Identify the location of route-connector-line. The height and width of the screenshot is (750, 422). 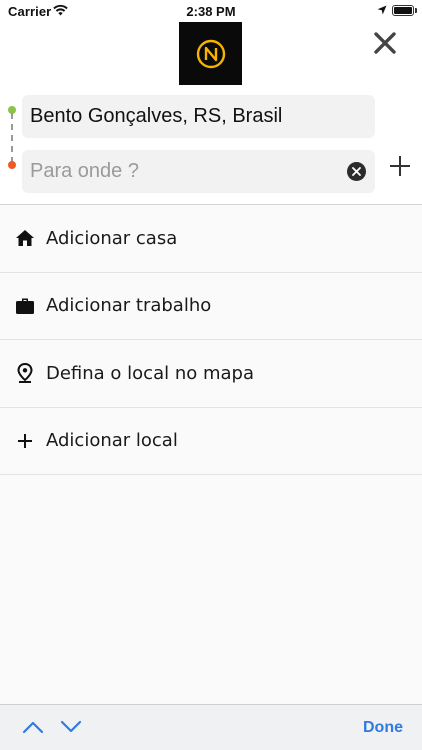
(12, 138).